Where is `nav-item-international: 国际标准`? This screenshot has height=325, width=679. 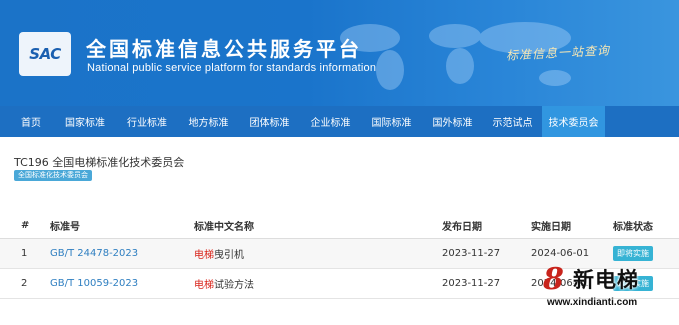
nav-item-international: 国际标准 is located at coordinates (391, 121).